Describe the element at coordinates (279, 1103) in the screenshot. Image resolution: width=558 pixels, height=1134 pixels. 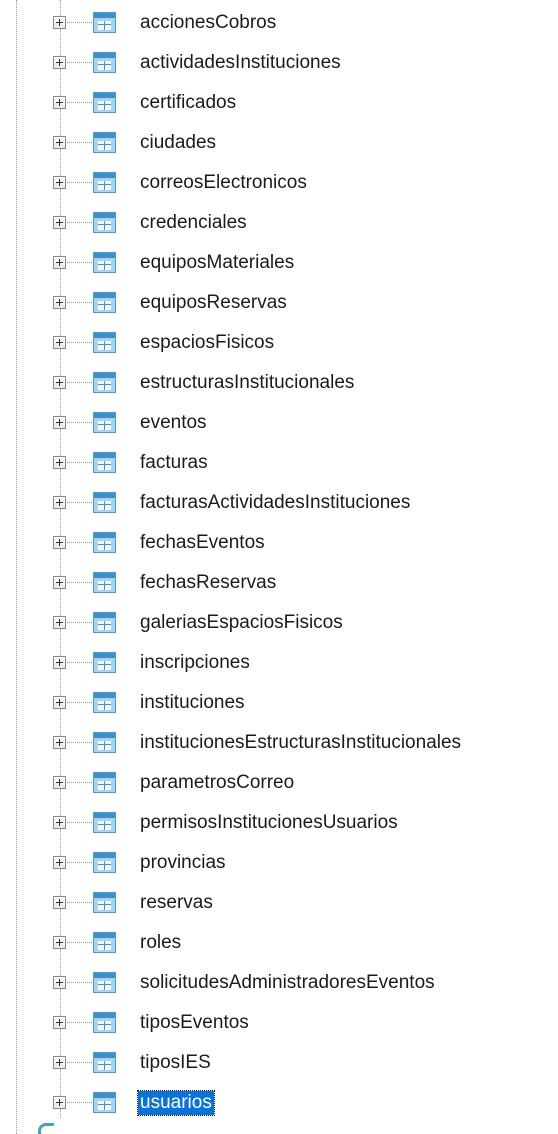
I see `tree-node-usuarios: usuarios` at that location.